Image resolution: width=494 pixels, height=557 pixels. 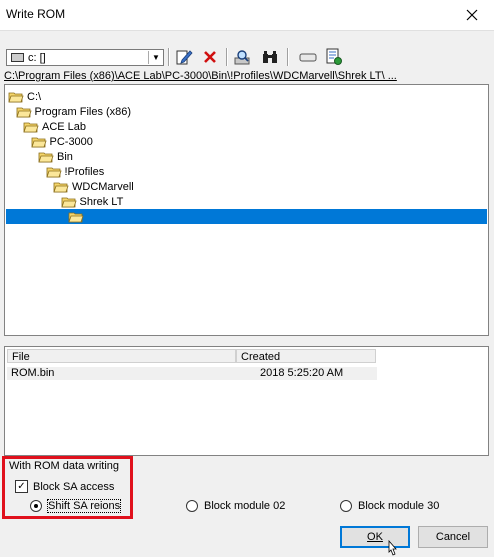 I want to click on cancel-button: Cancel, so click(x=453, y=537).